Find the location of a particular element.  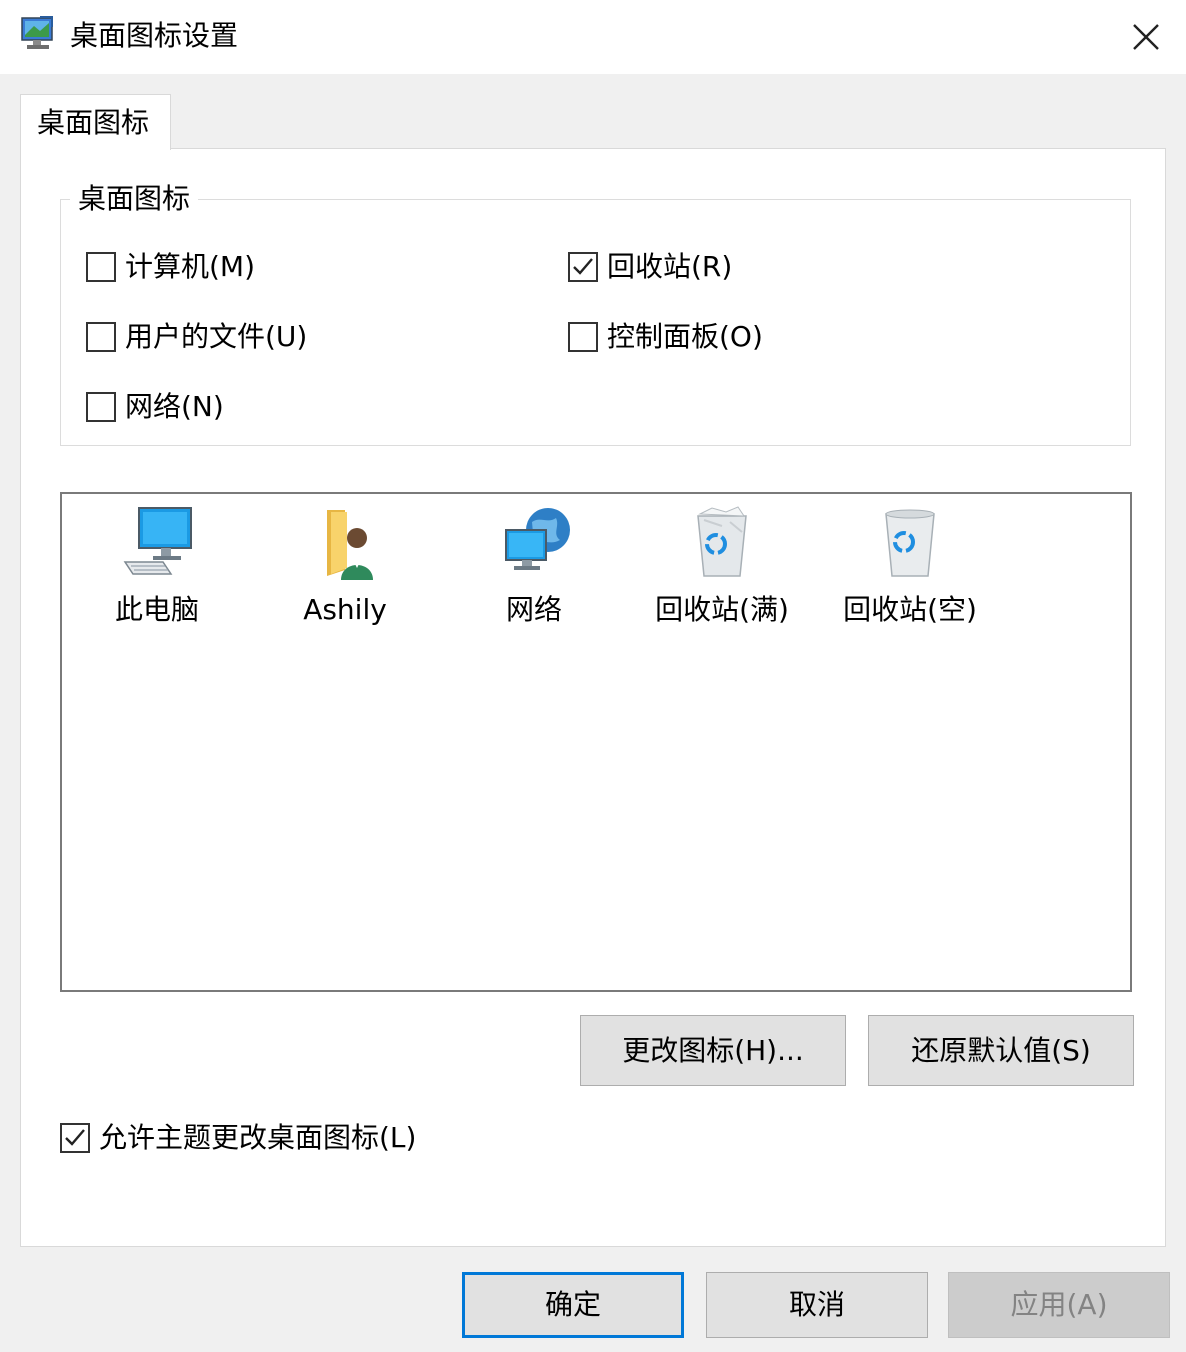

preview-item-label: Ashily is located at coordinates (345, 609).